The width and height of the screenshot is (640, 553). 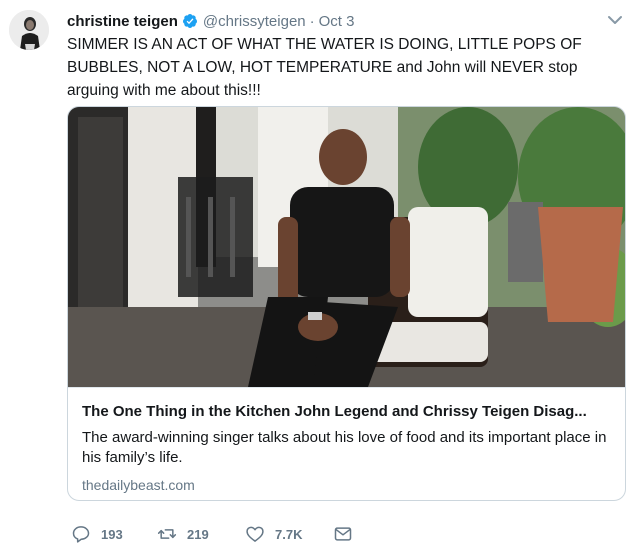 I want to click on avatar, so click(x=29, y=30).